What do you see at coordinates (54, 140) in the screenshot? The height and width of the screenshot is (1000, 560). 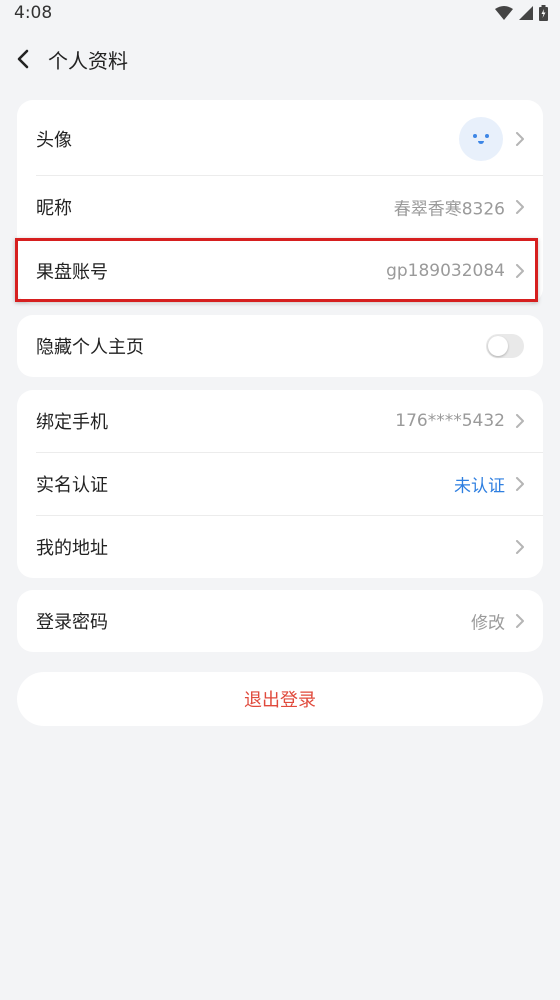 I see `avatar-label: 头像` at bounding box center [54, 140].